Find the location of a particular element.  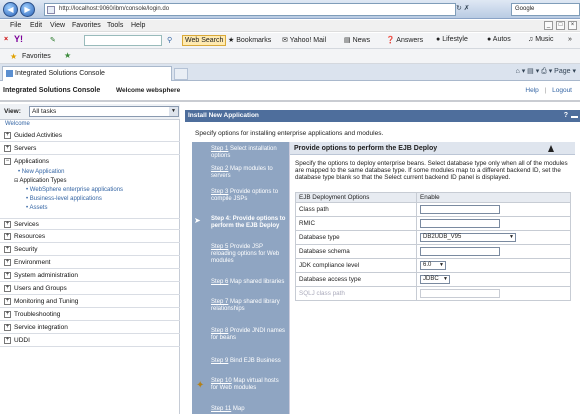

nav-new-application: • New Application is located at coordinates (41, 172).